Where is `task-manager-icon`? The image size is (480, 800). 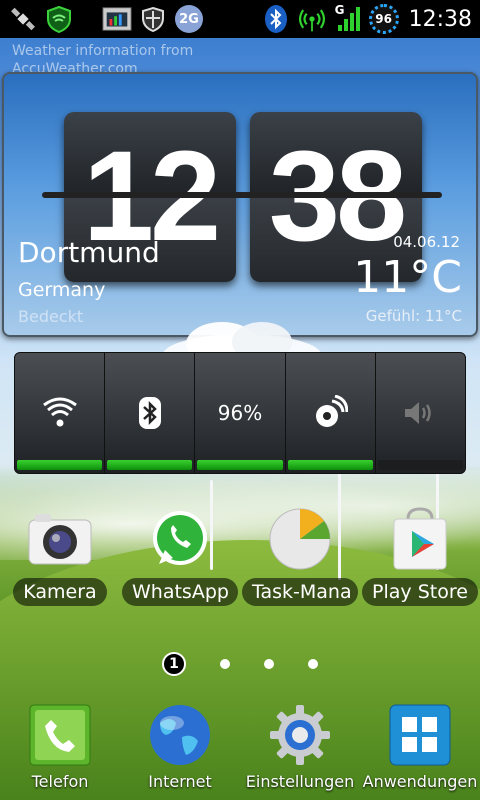 task-manager-icon is located at coordinates (117, 19).